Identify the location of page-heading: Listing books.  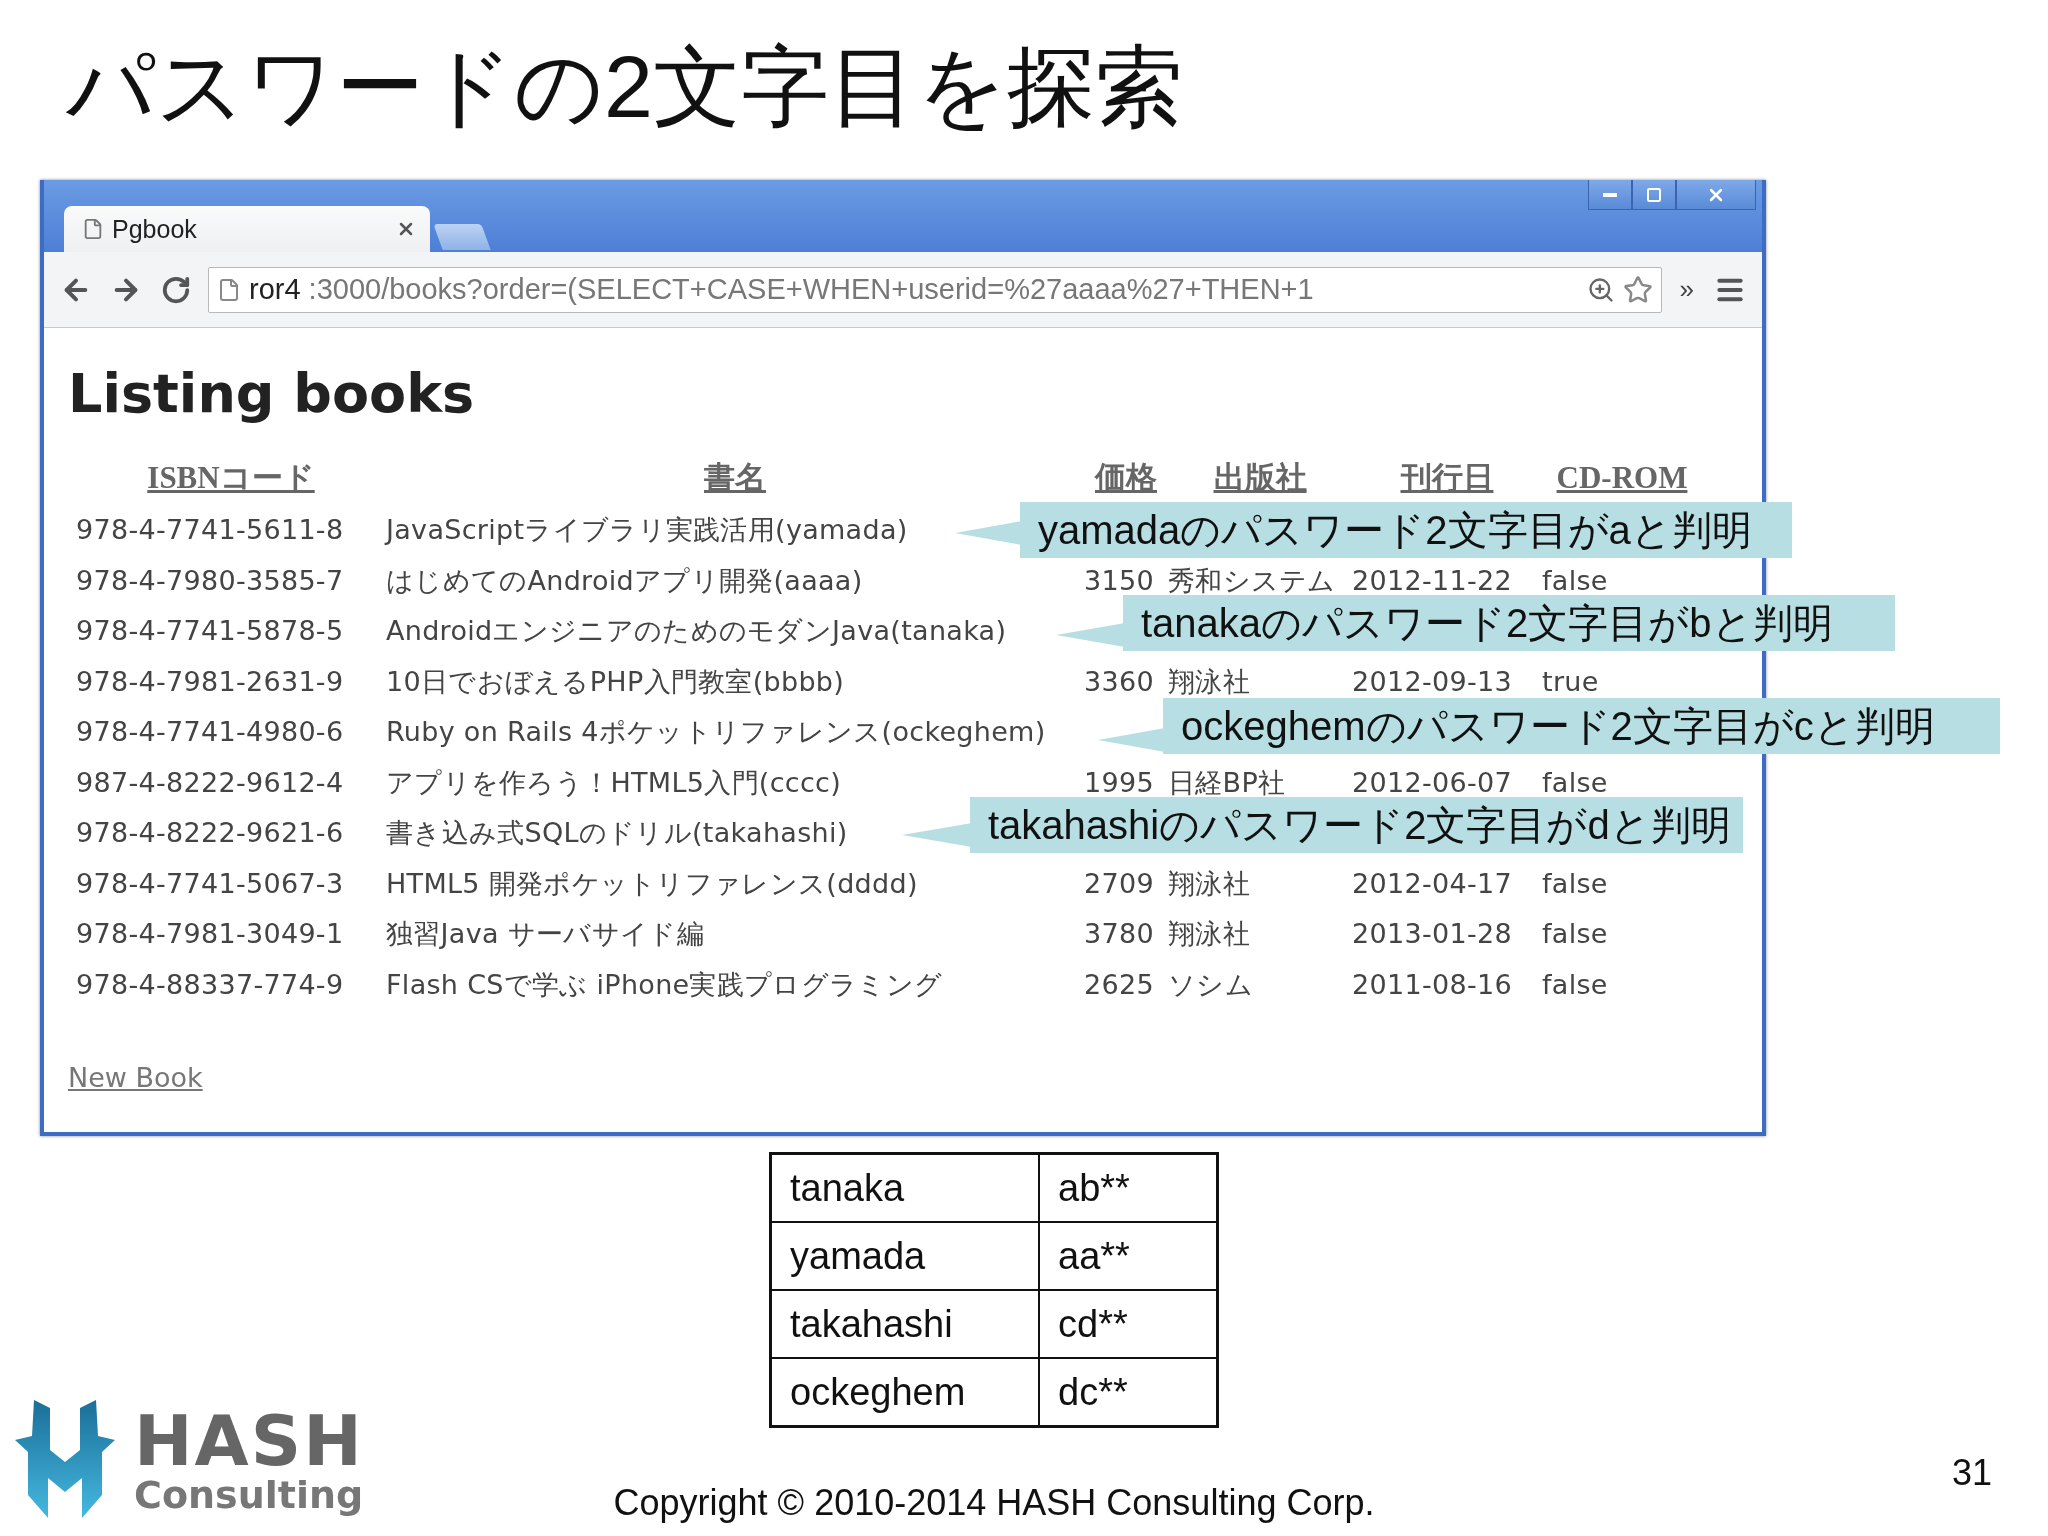
(271, 394).